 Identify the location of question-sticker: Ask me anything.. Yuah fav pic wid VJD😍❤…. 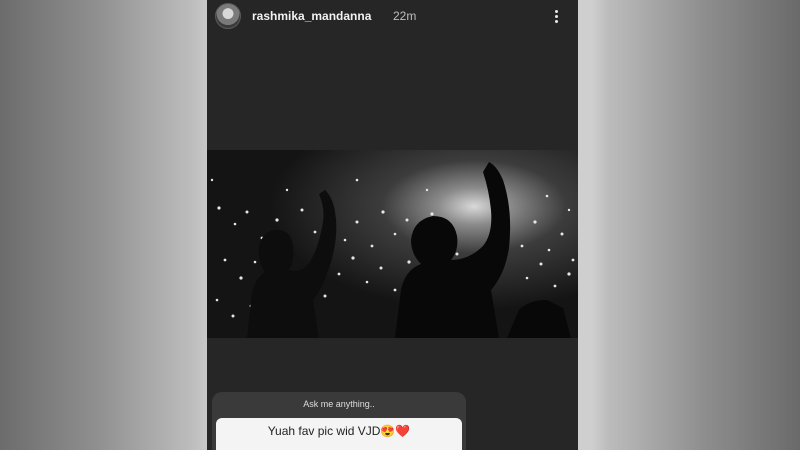
(339, 421).